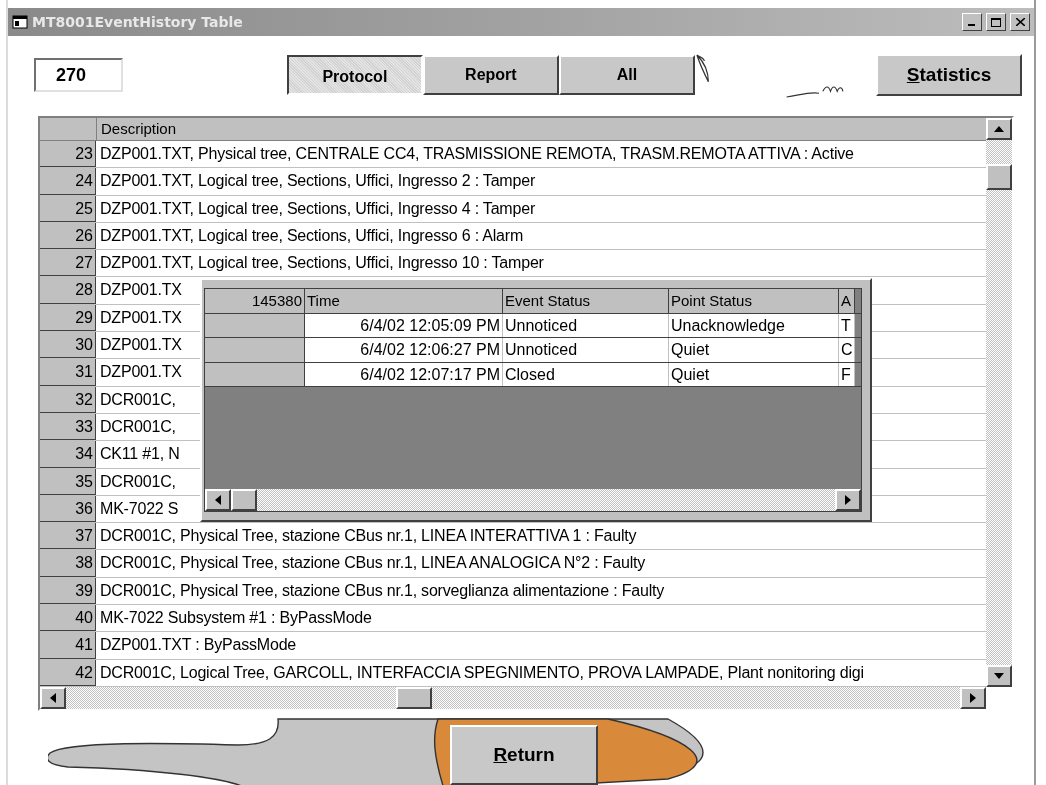 This screenshot has height=785, width=1046. What do you see at coordinates (490, 75) in the screenshot?
I see `filter-tab: Report` at bounding box center [490, 75].